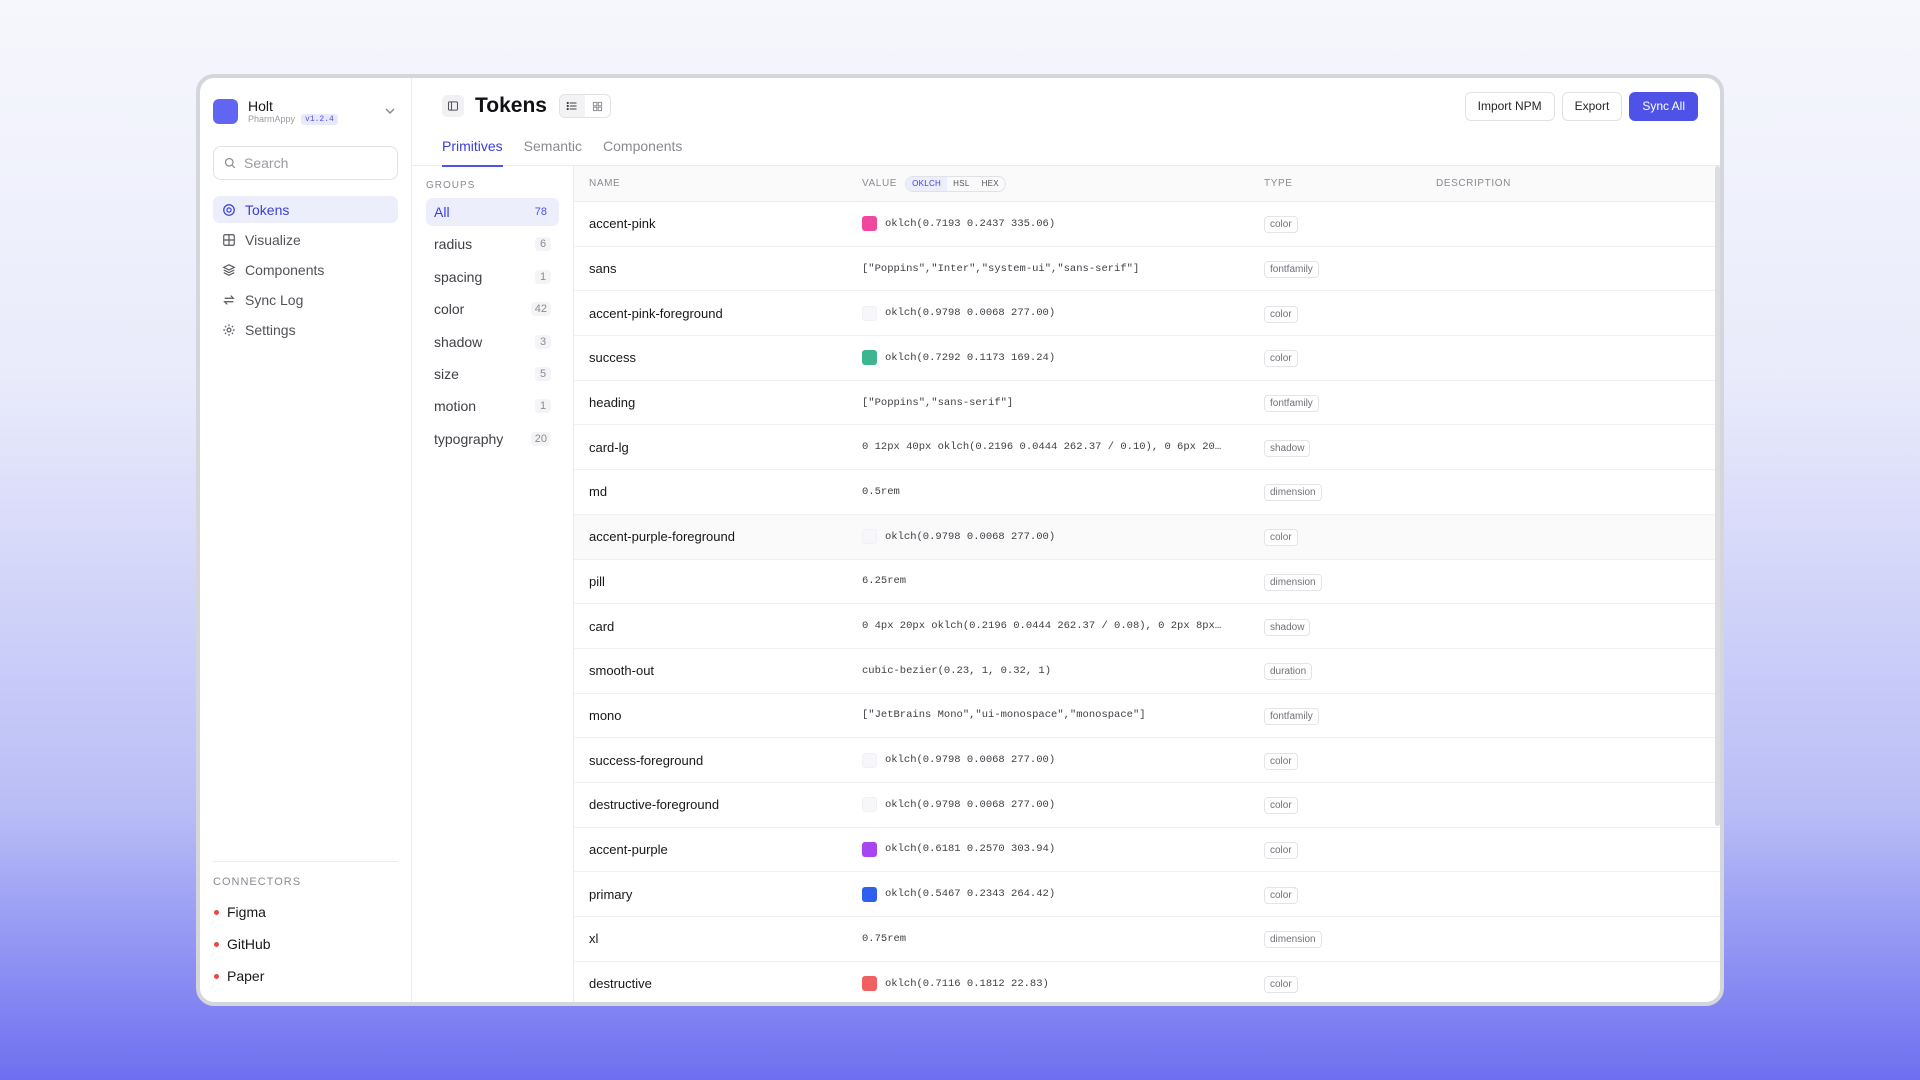 The width and height of the screenshot is (1920, 1080). What do you see at coordinates (1066, 150) in the screenshot?
I see `tabs: Primitives Semantic Components` at bounding box center [1066, 150].